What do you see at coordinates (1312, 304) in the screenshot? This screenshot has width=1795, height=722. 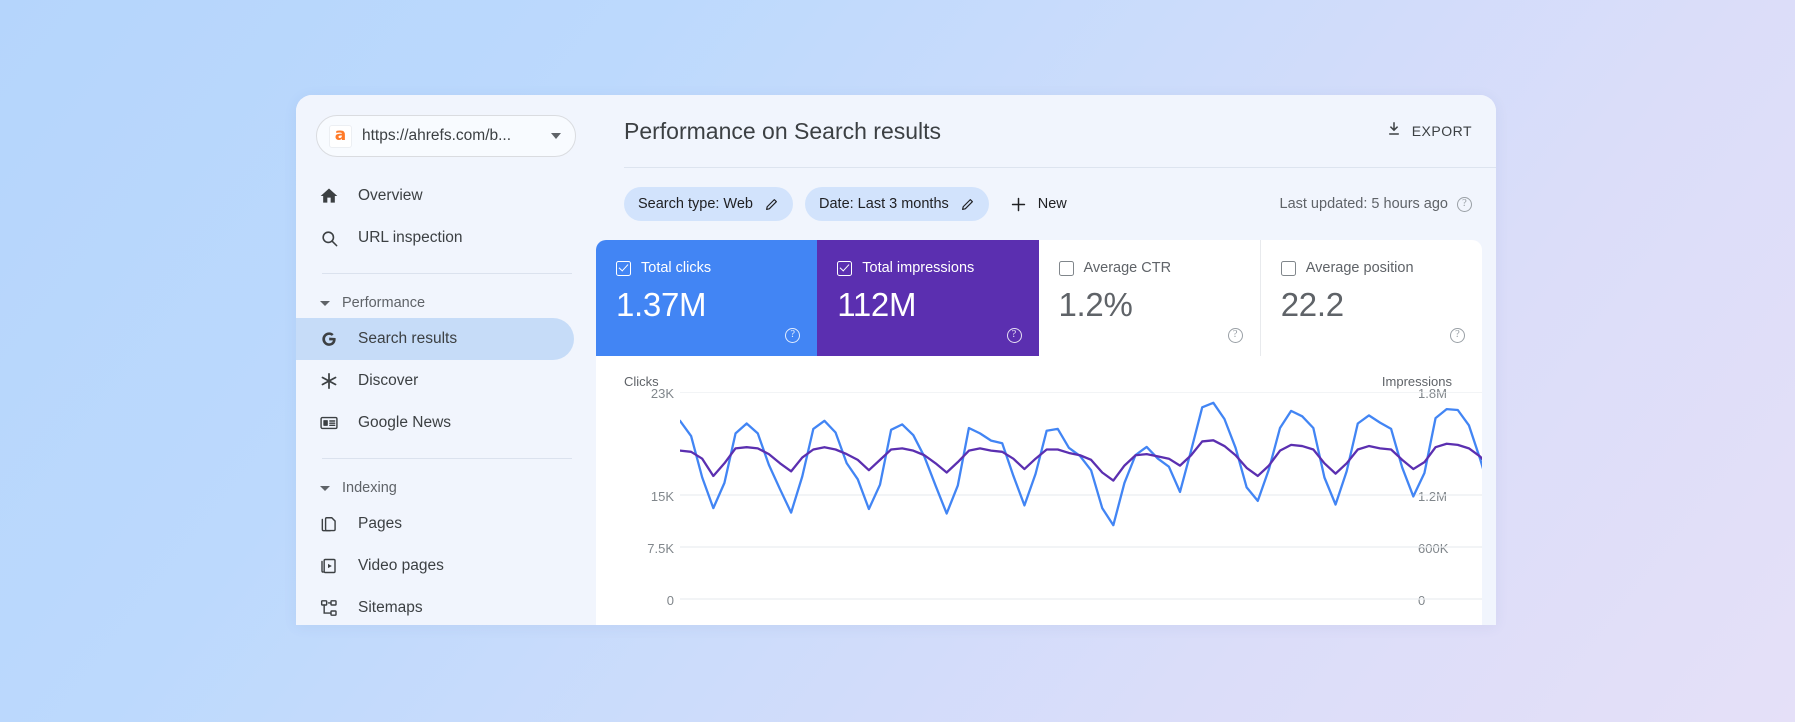 I see `metric-value: 22.2` at bounding box center [1312, 304].